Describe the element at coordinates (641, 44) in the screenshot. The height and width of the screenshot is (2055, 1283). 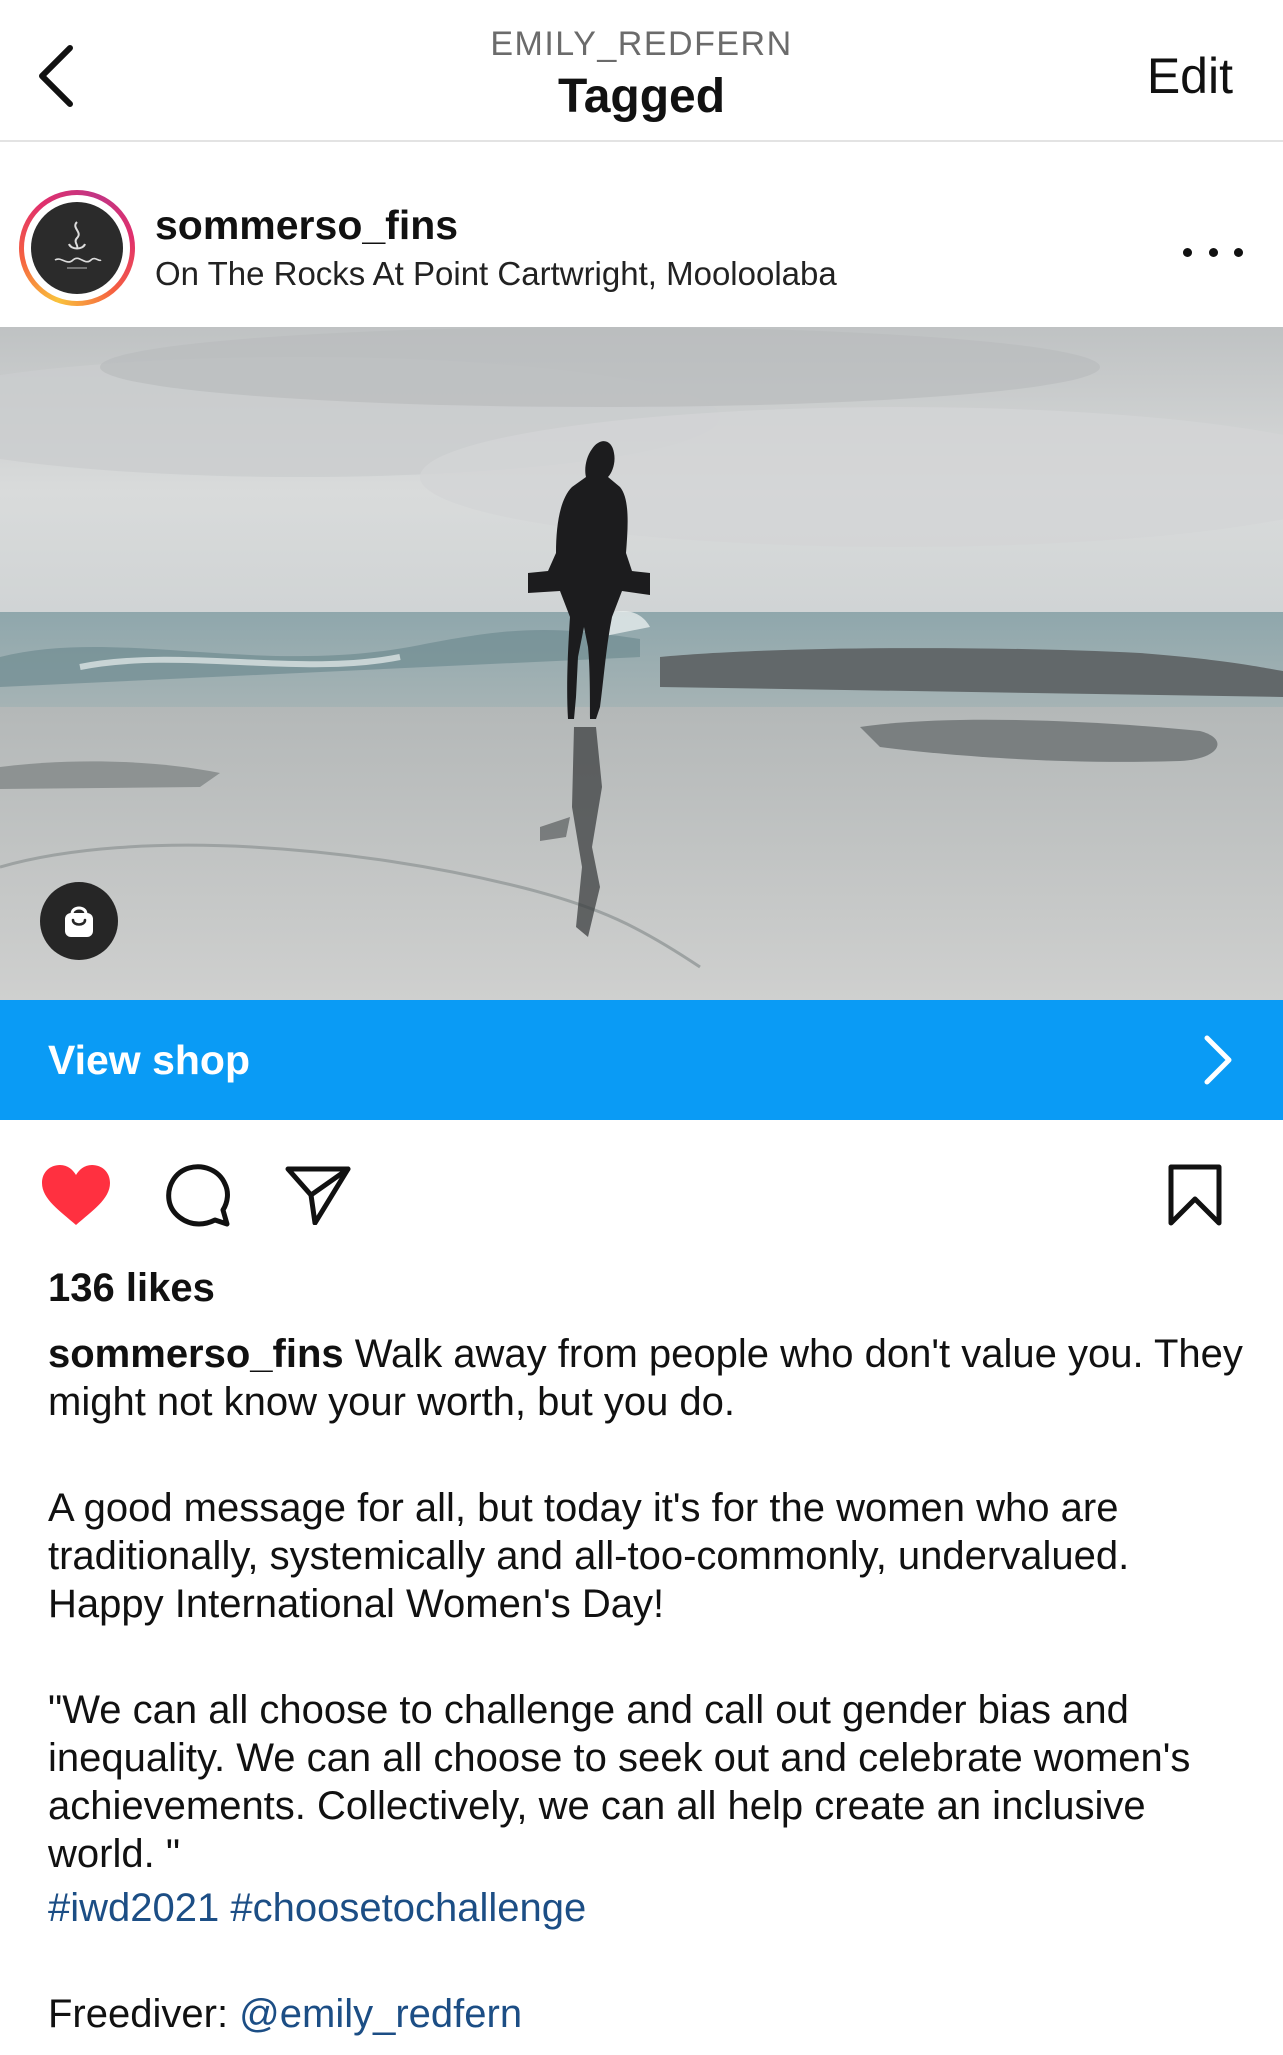
I see `nav-username: EMILY_REDFERN` at that location.